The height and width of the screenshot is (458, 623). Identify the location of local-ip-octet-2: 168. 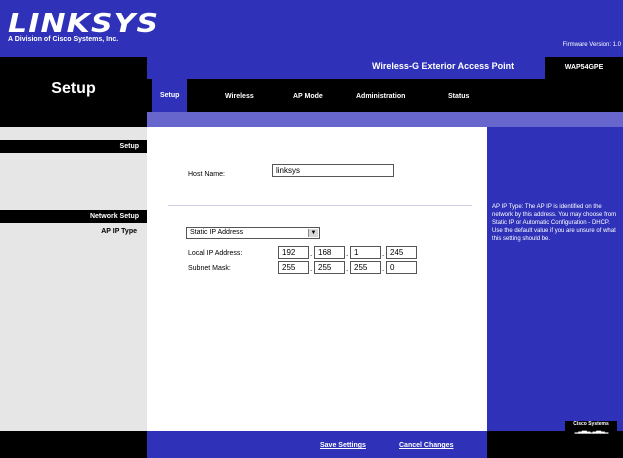
(329, 252).